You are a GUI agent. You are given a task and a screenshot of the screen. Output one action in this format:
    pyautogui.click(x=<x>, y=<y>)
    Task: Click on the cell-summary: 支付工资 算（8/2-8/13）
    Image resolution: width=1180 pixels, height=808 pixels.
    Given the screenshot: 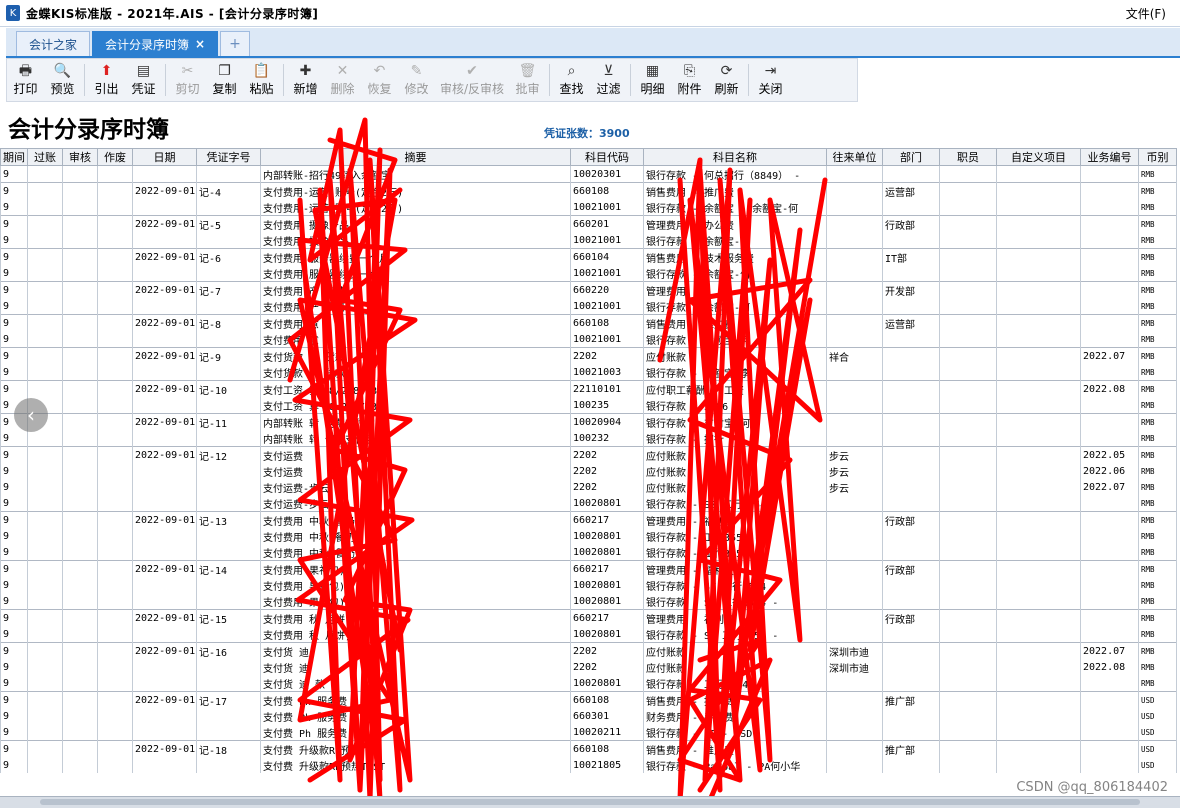 What is the action you would take?
    pyautogui.click(x=415, y=405)
    